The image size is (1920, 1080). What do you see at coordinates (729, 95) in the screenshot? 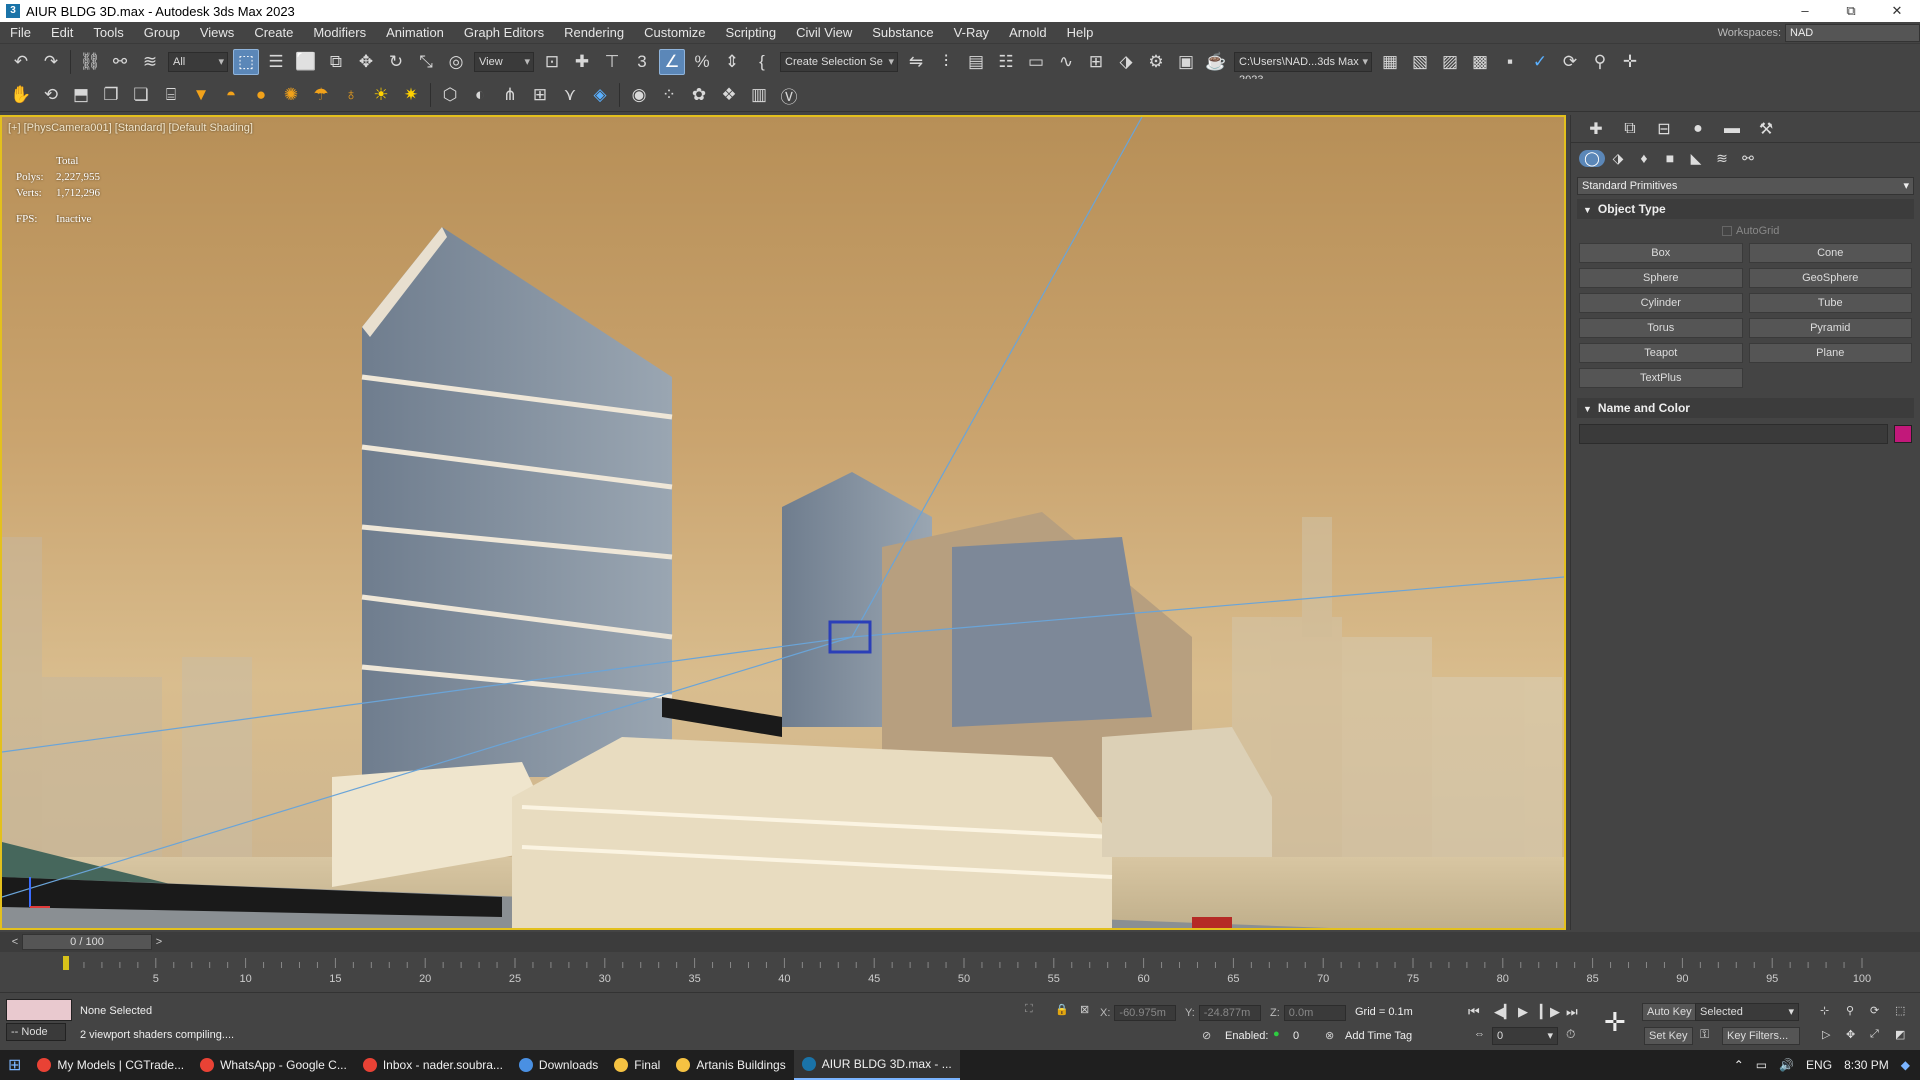
I see `vray-blend-icon: ❖` at bounding box center [729, 95].